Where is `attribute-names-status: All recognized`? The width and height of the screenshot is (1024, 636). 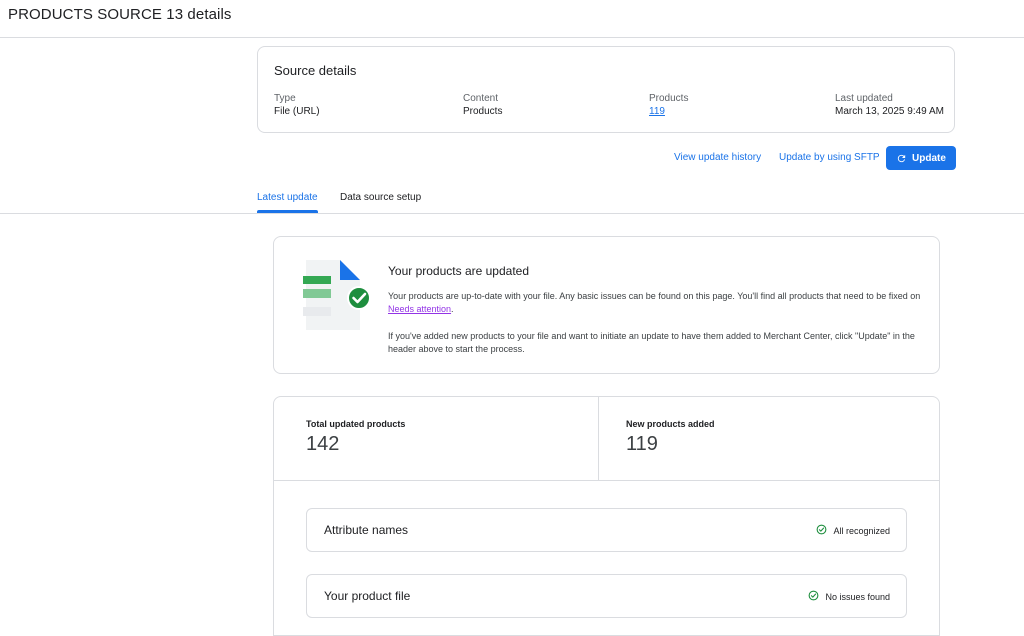
attribute-names-status: All recognized is located at coordinates (853, 530).